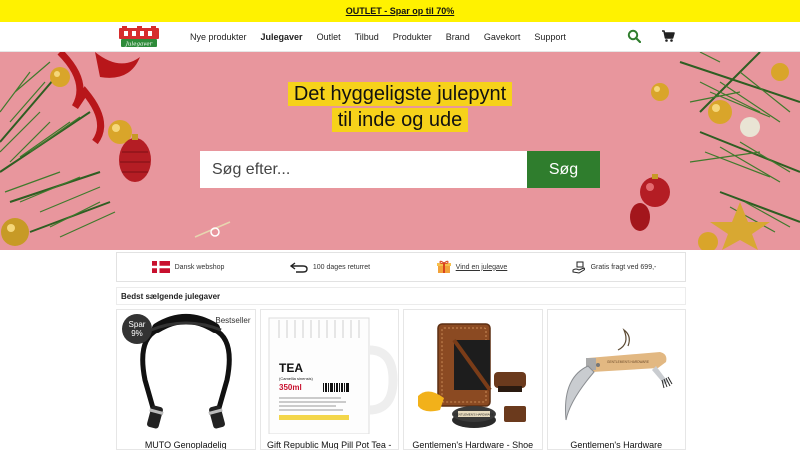 Image resolution: width=800 pixels, height=450 pixels. Describe the element at coordinates (137, 329) in the screenshot. I see `discount-badge: Spar 9%` at that location.